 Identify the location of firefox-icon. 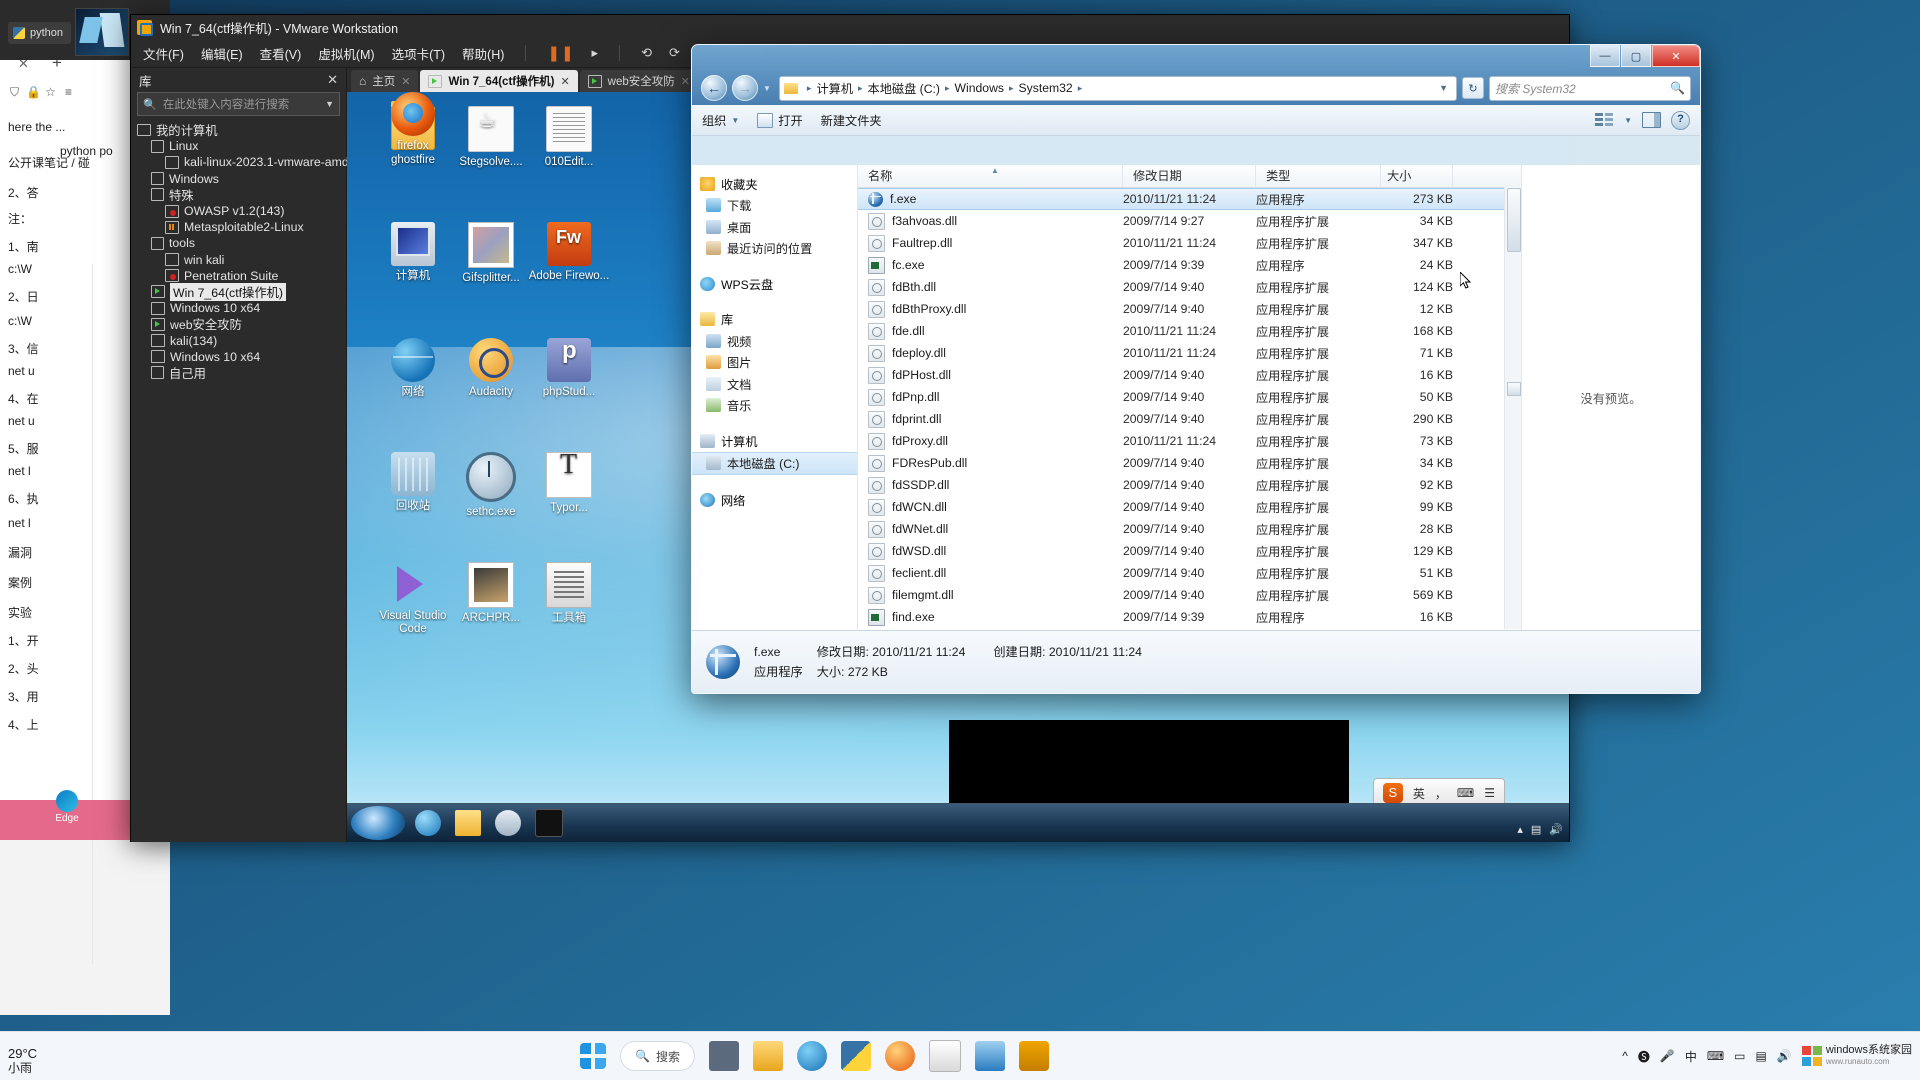
(899, 1056).